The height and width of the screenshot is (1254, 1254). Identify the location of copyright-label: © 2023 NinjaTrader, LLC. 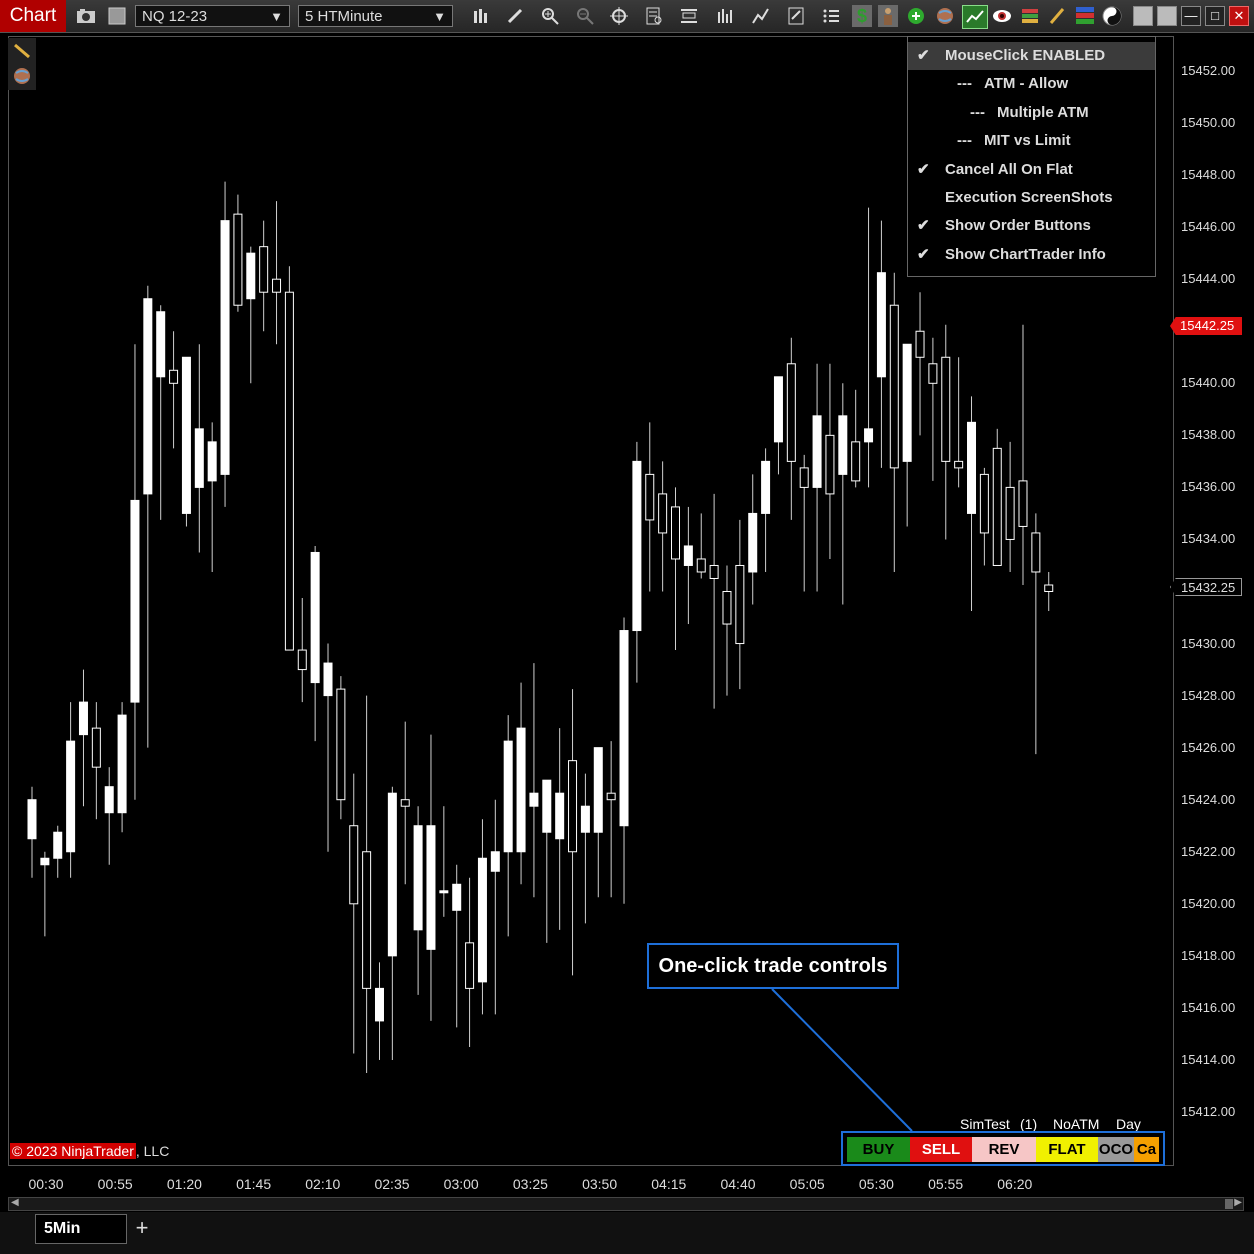
(89, 1151).